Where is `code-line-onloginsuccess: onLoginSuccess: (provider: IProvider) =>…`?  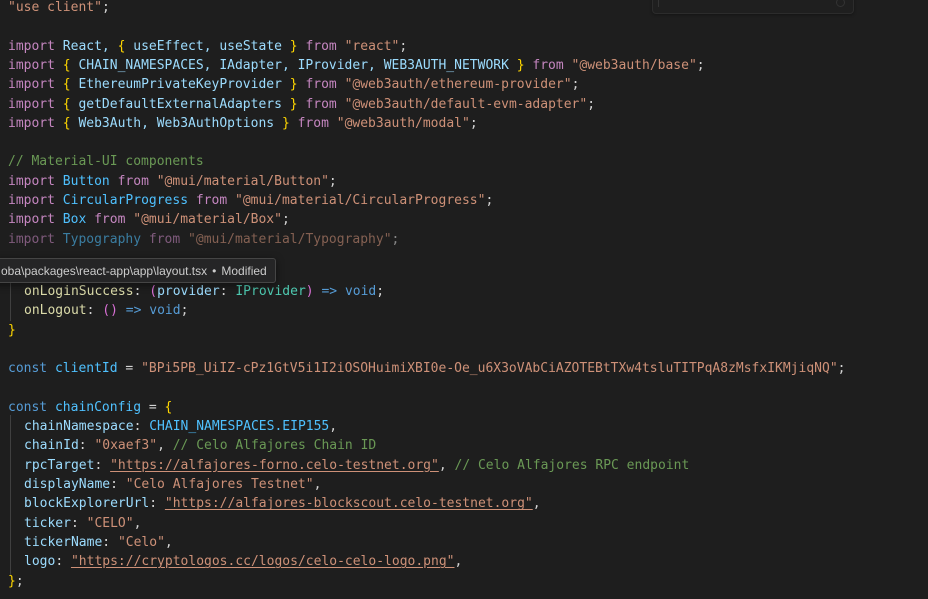 code-line-onloginsuccess: onLoginSuccess: (provider: IProvider) =>… is located at coordinates (192, 291).